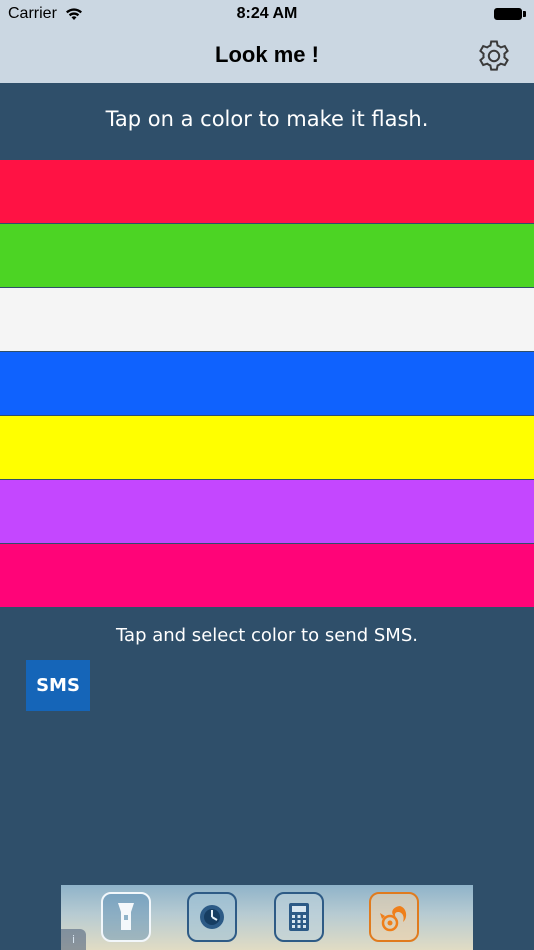  I want to click on ad-info-badge: i, so click(73, 939).